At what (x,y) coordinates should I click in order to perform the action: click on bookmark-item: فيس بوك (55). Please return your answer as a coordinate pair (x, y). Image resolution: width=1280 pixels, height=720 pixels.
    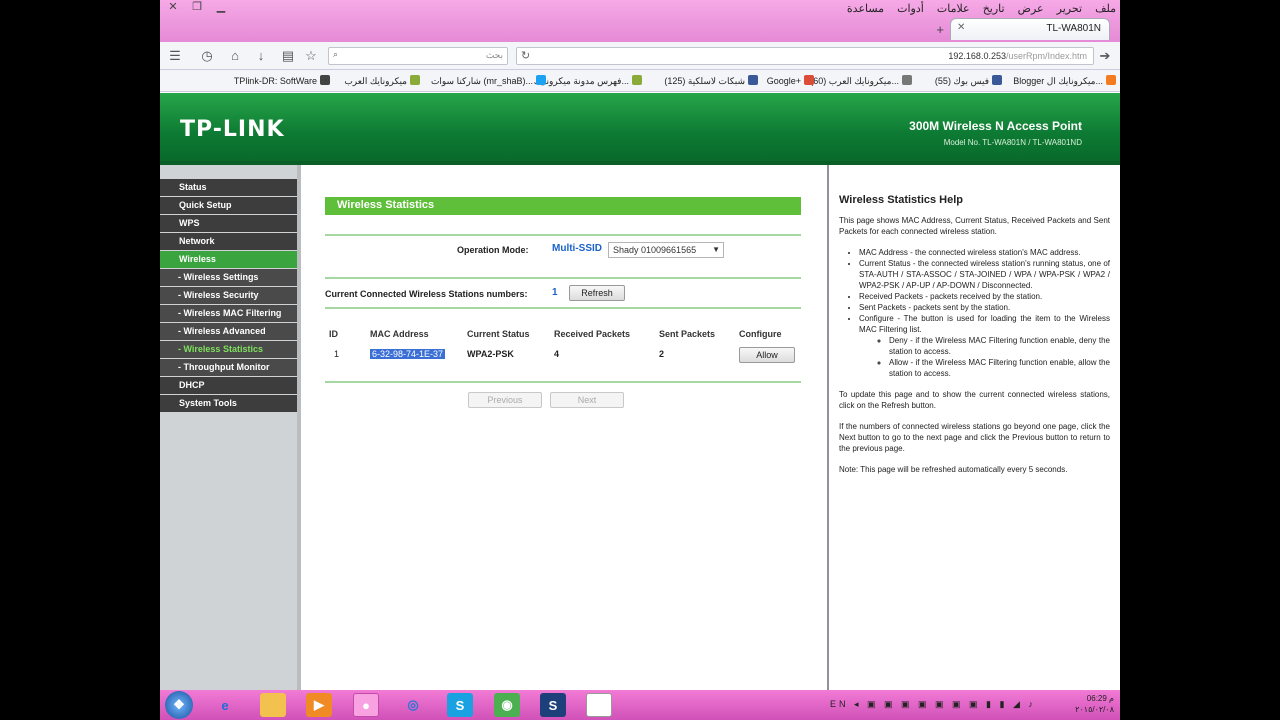
    Looking at the image, I should click on (968, 81).